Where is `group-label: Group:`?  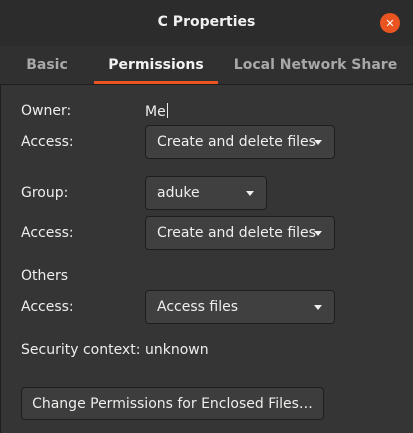 group-label: Group: is located at coordinates (45, 193).